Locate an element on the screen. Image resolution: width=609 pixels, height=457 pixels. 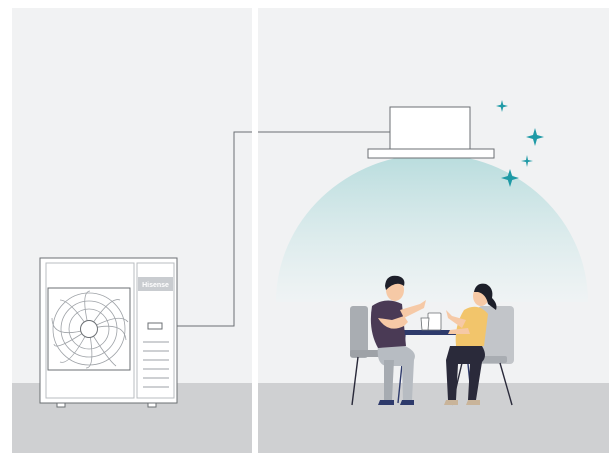
indoor-floor is located at coordinates (433, 418).